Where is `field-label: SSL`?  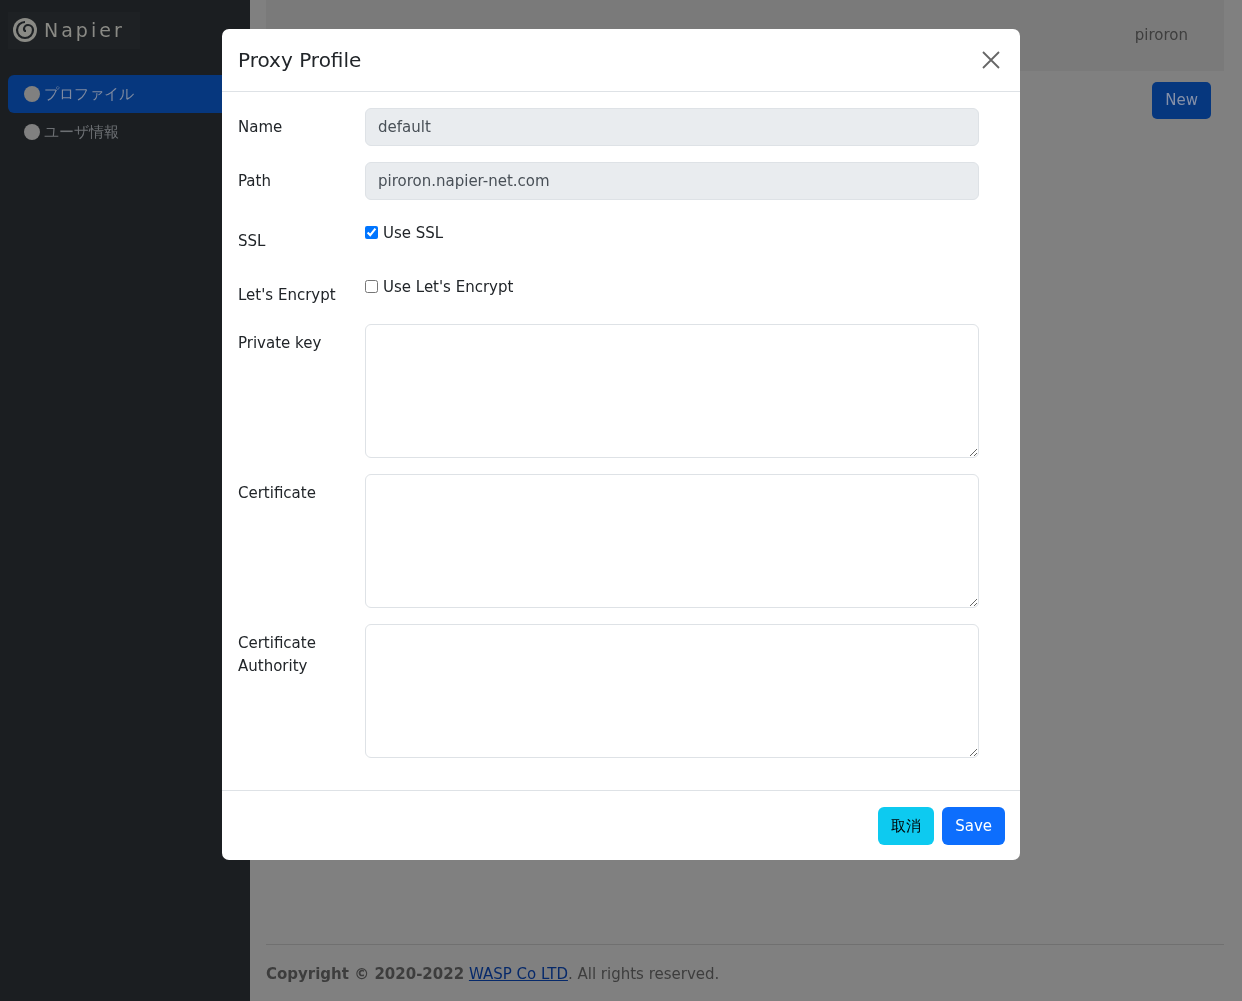 field-label: SSL is located at coordinates (252, 241).